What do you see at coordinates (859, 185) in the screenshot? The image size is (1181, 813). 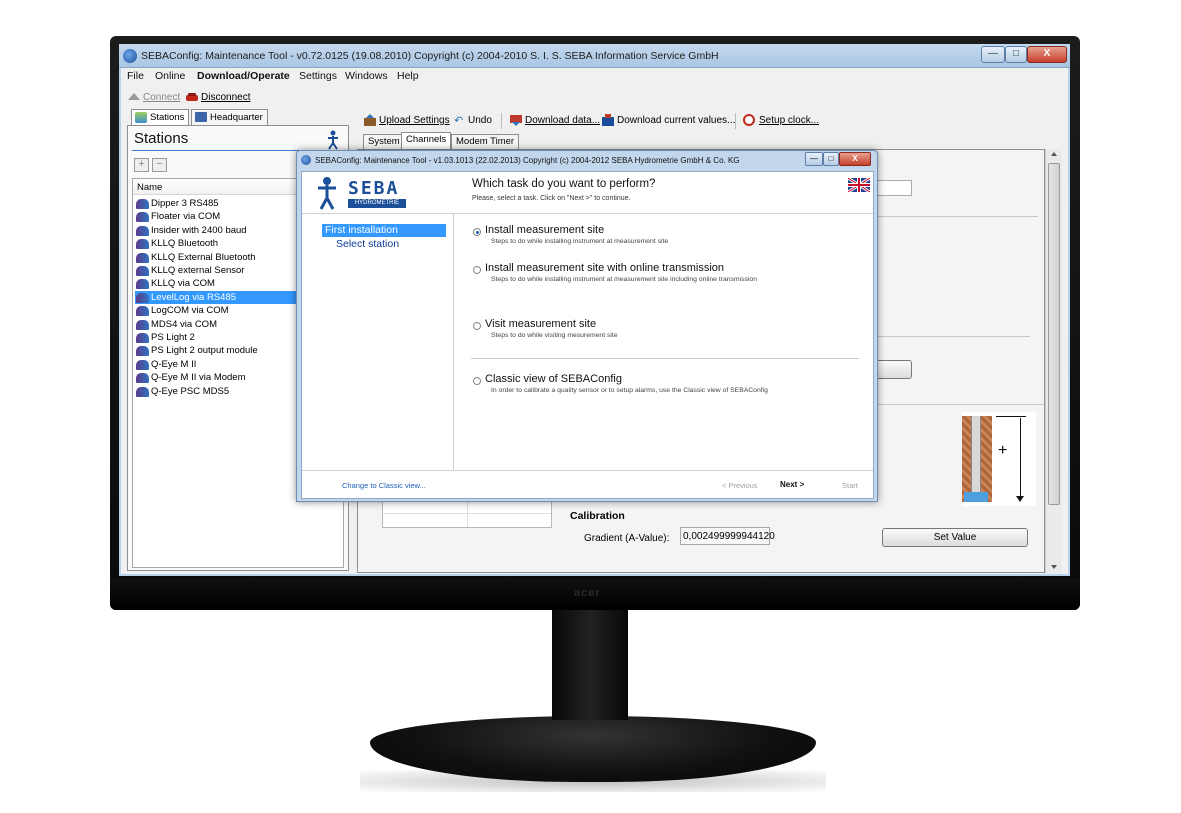 I see `uk-flag-icon` at bounding box center [859, 185].